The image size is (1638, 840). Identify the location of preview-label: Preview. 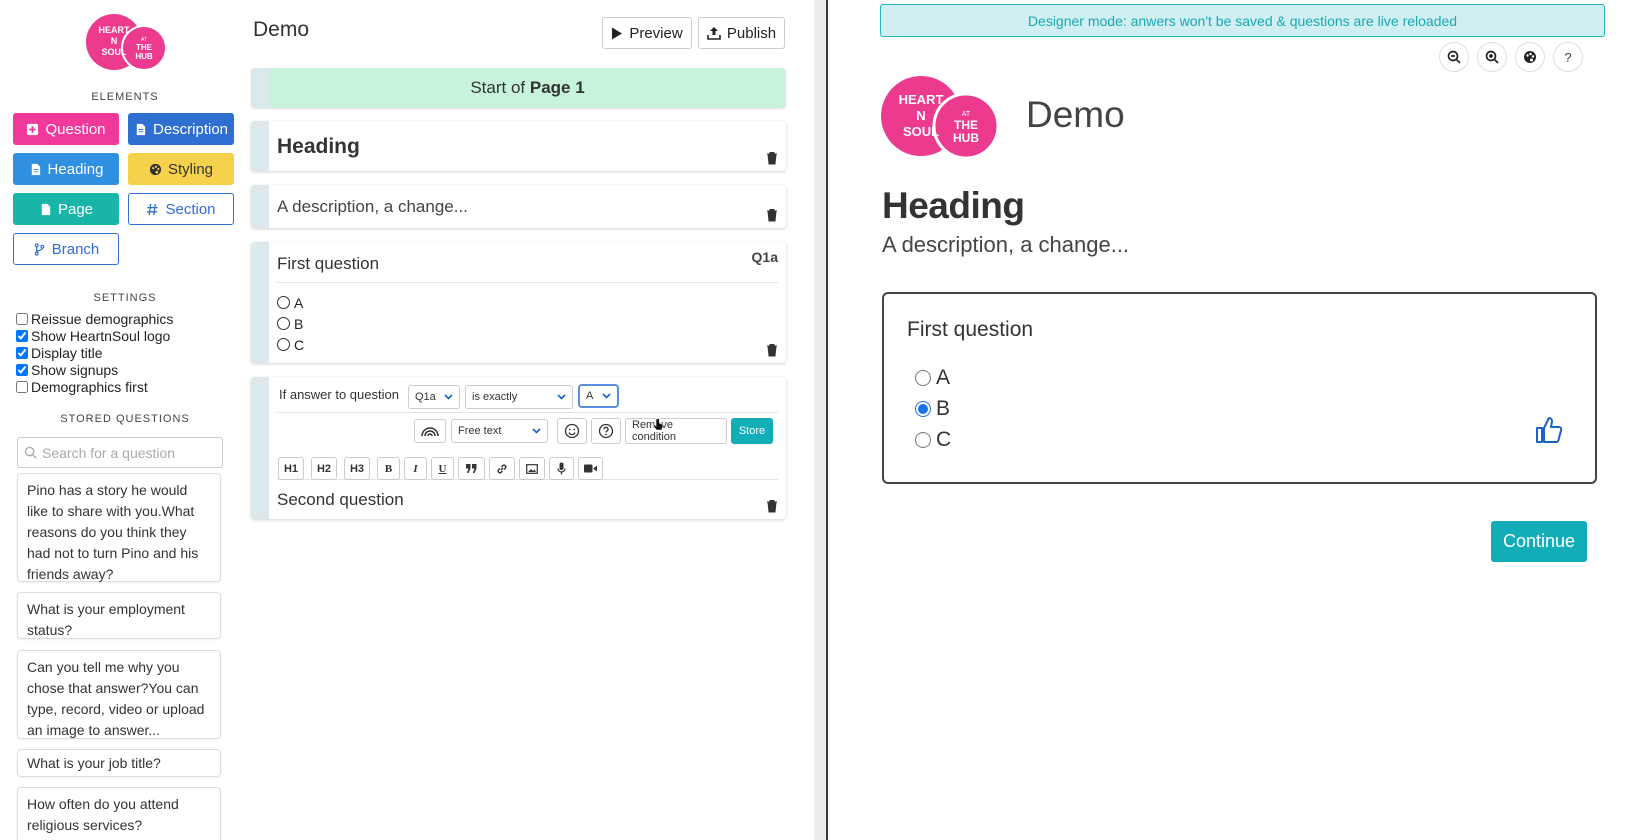
(656, 33).